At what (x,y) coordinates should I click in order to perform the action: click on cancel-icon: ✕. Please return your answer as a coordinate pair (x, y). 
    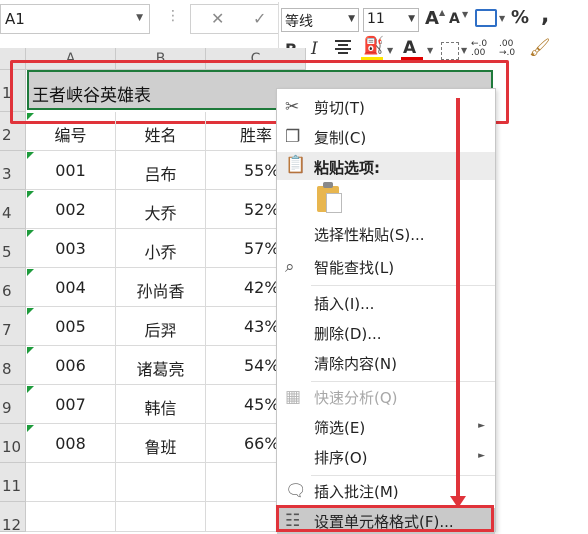
    Looking at the image, I should click on (217, 18).